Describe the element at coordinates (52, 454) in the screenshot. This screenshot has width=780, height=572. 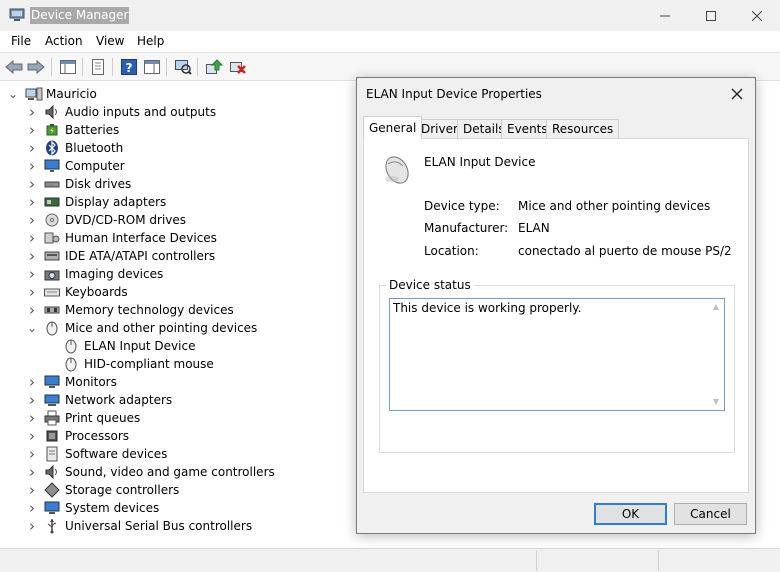
I see `software-device-icon` at that location.